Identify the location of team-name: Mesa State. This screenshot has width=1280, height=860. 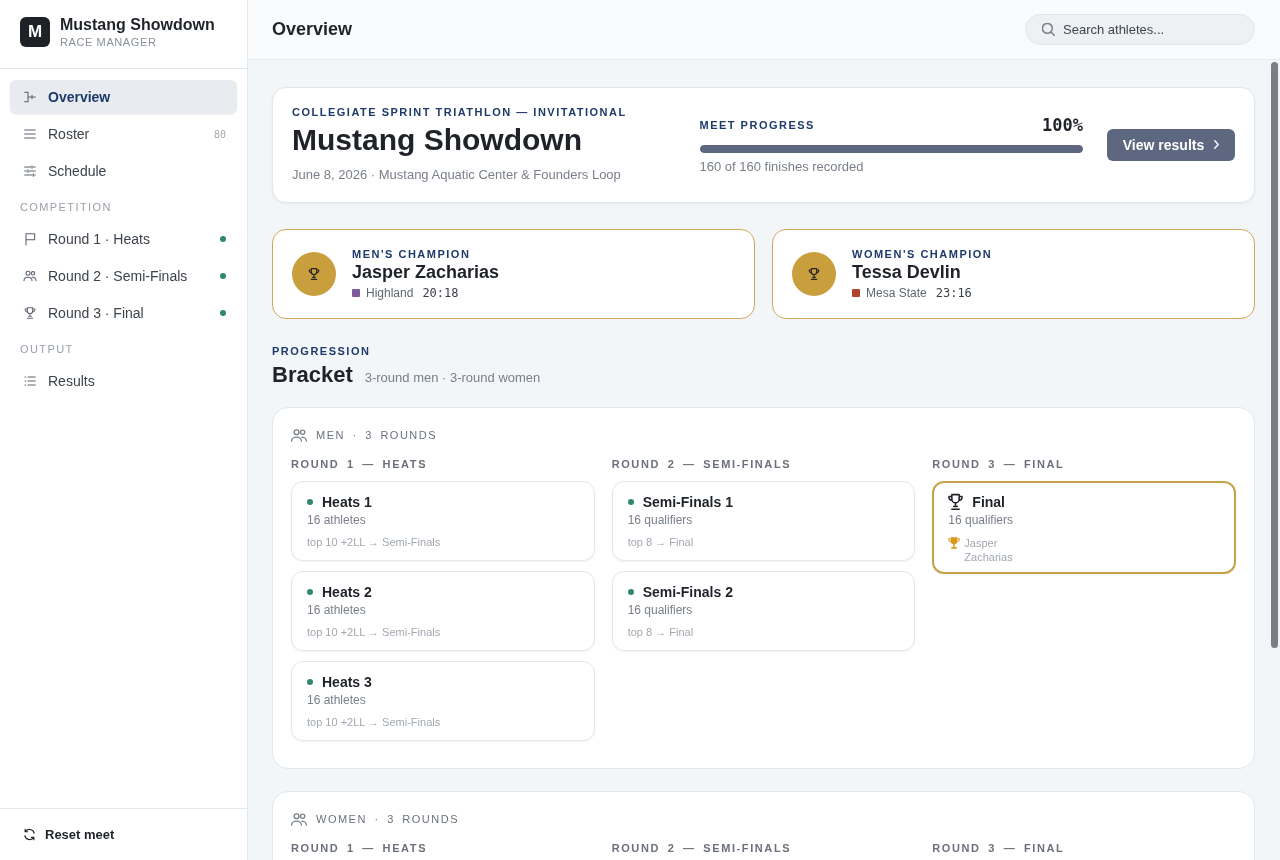
(896, 293).